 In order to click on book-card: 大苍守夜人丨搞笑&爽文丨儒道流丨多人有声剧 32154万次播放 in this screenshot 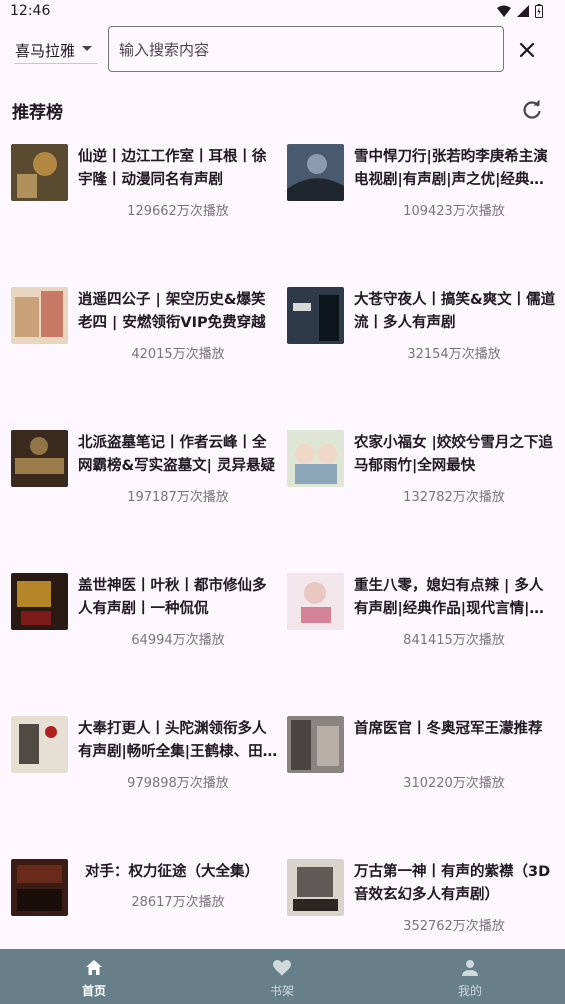, I will do `click(423, 343)`.